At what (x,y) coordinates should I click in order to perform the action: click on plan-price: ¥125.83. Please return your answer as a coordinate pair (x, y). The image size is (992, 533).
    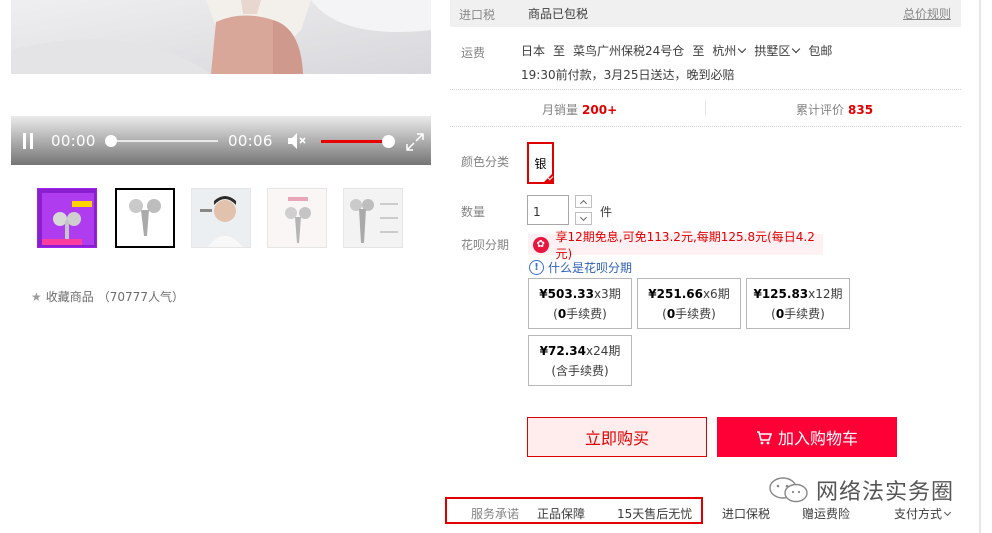
    Looking at the image, I should click on (781, 294).